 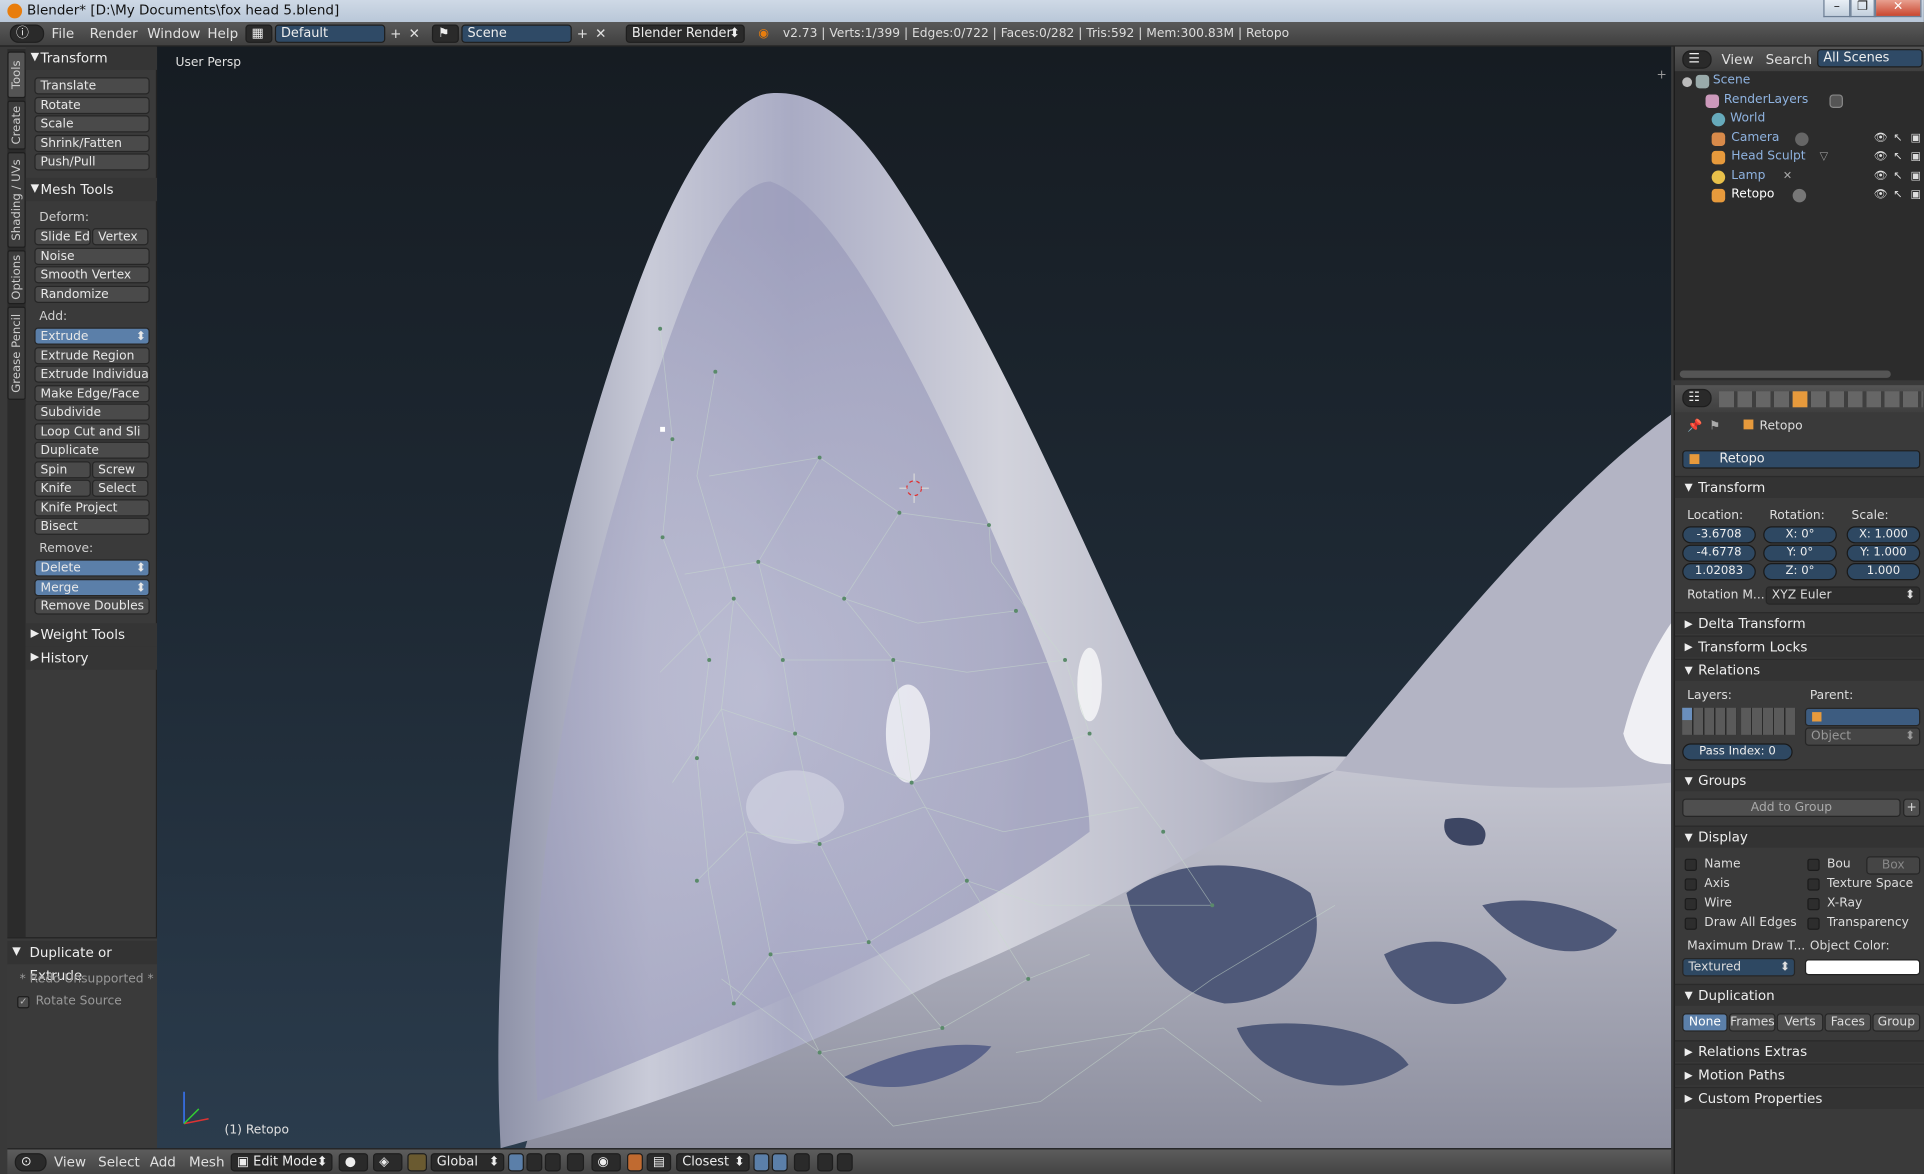 What do you see at coordinates (801, 1162) in the screenshot?
I see `opengl-render-icon` at bounding box center [801, 1162].